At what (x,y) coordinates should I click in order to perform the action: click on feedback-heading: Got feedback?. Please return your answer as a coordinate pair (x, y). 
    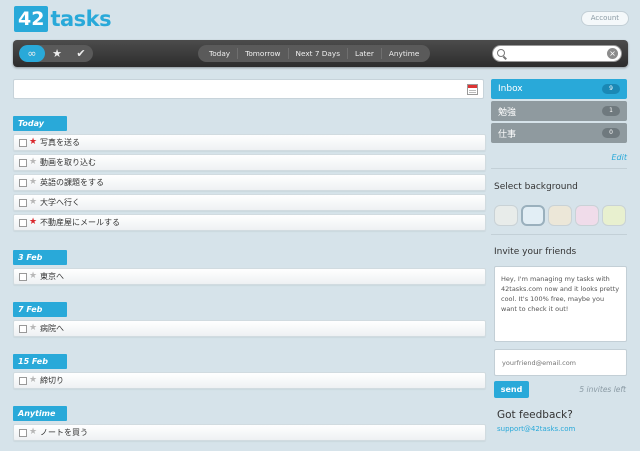
    Looking at the image, I should click on (535, 415).